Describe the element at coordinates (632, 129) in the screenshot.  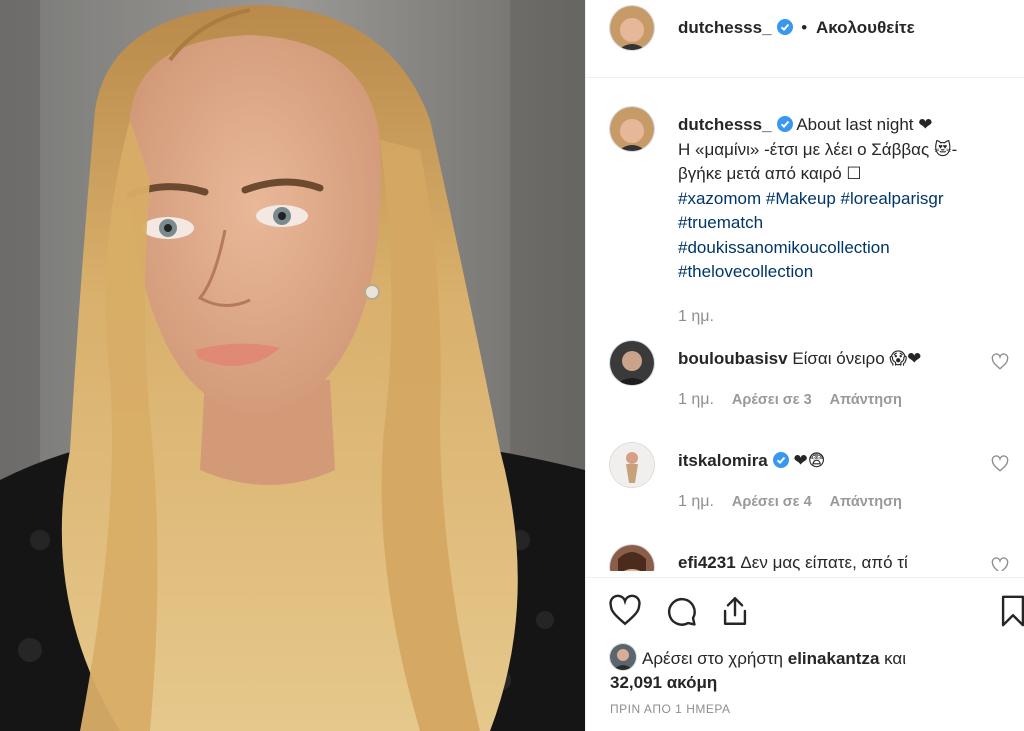
I see `caption-avatar` at that location.